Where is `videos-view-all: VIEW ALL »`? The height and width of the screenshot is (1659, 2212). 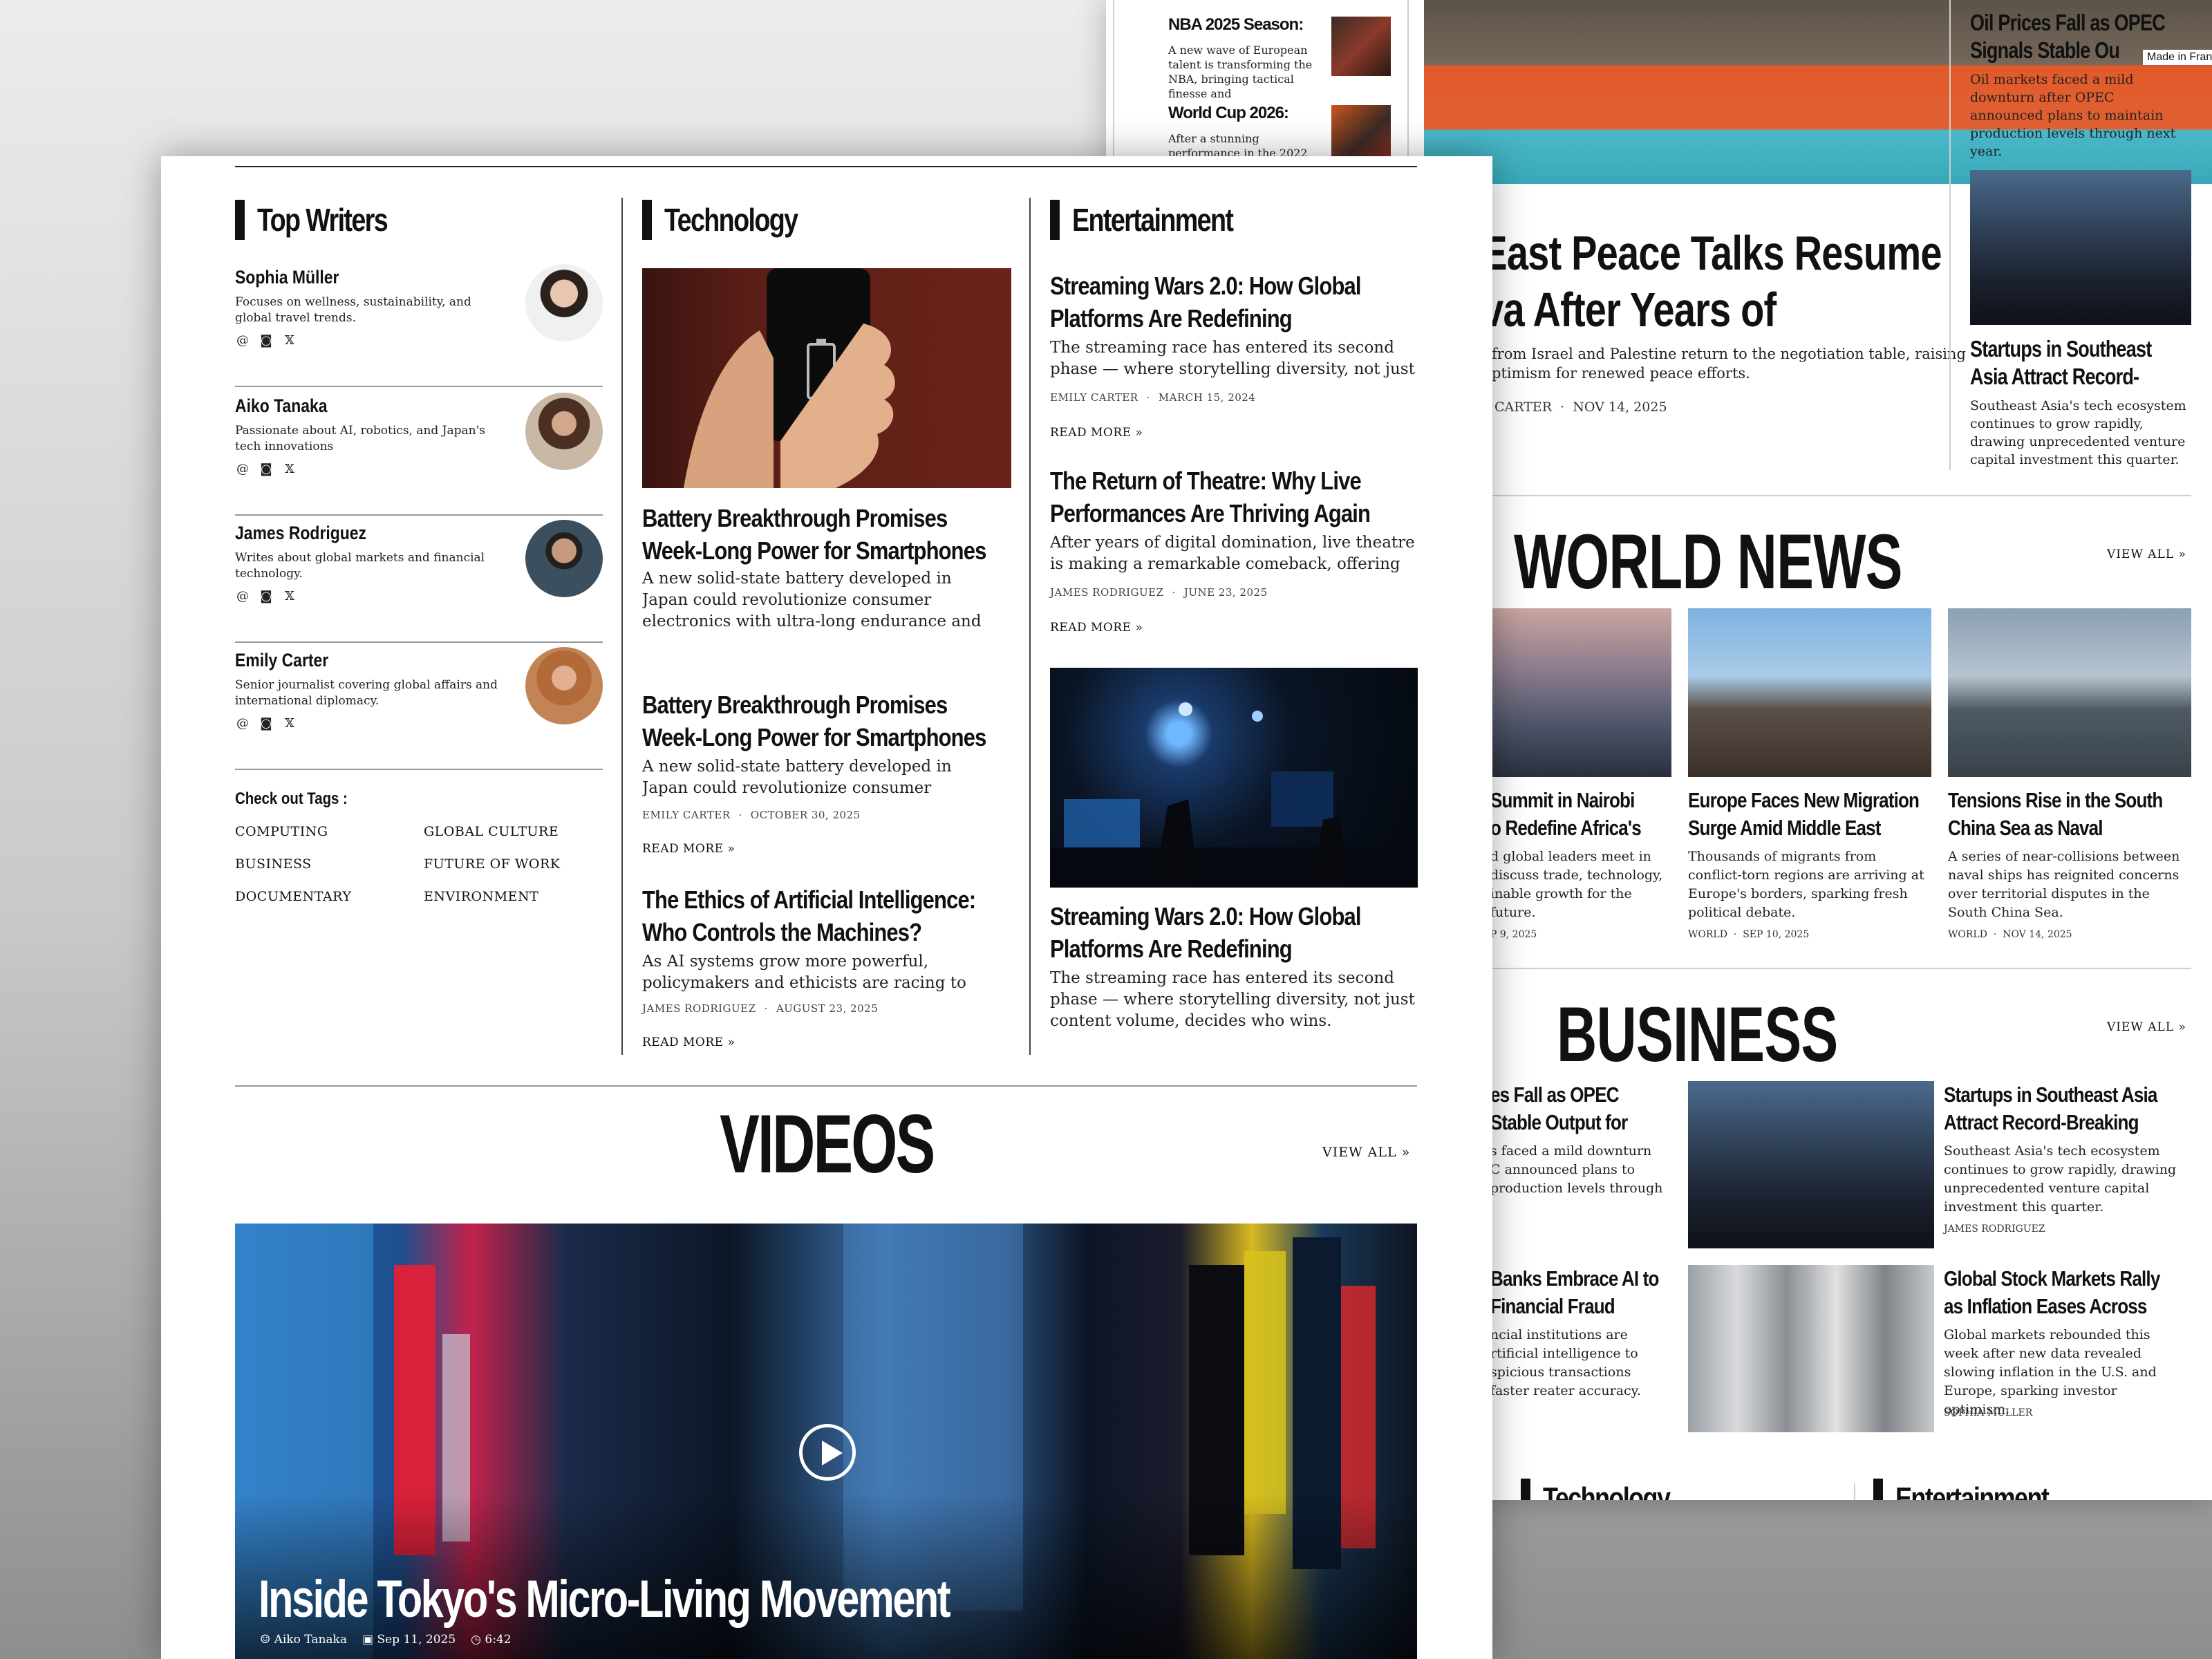
videos-view-all: VIEW ALL » is located at coordinates (1366, 1152).